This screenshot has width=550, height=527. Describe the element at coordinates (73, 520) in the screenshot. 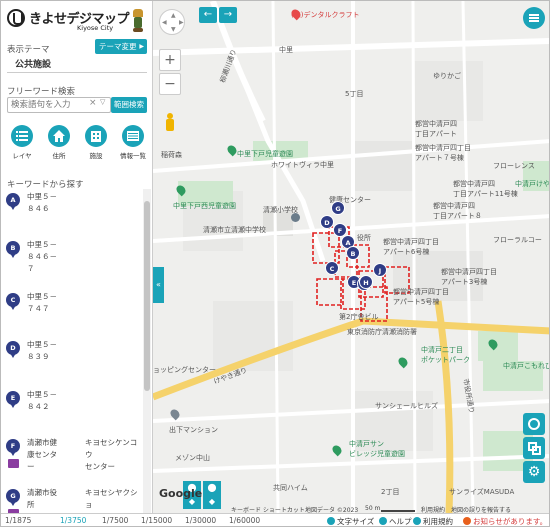

I see `scale-option-active: 1/3750` at that location.